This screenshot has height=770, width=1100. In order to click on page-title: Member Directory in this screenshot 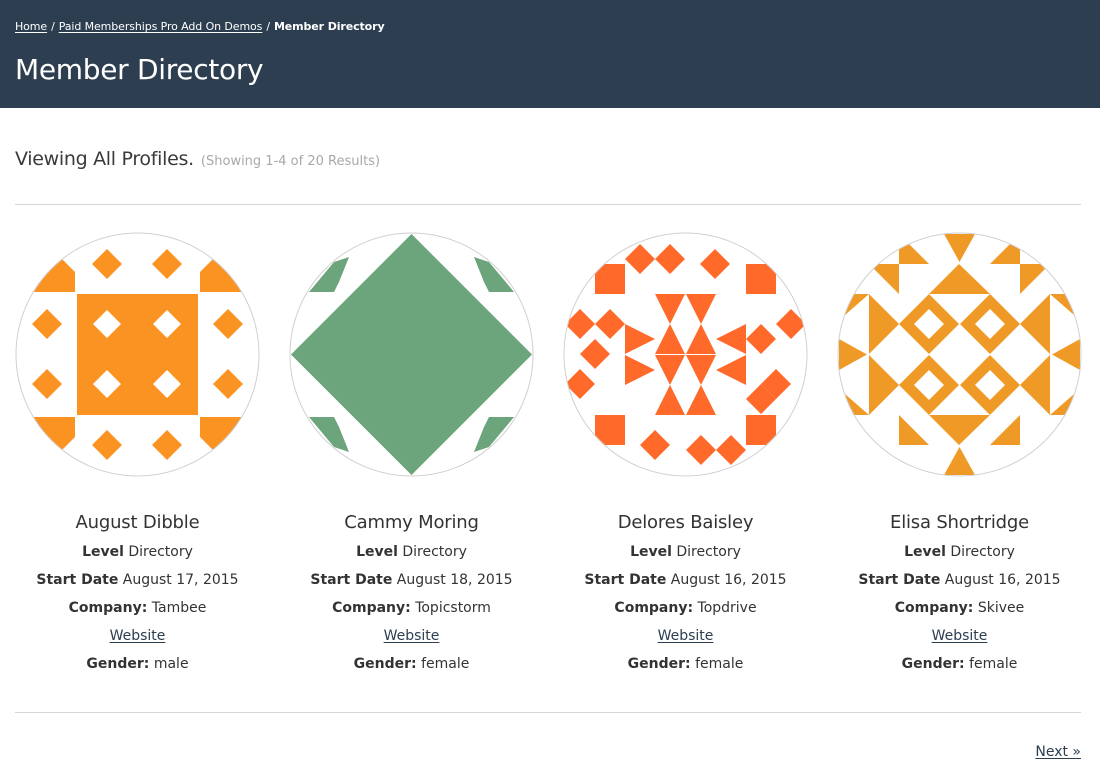, I will do `click(139, 69)`.